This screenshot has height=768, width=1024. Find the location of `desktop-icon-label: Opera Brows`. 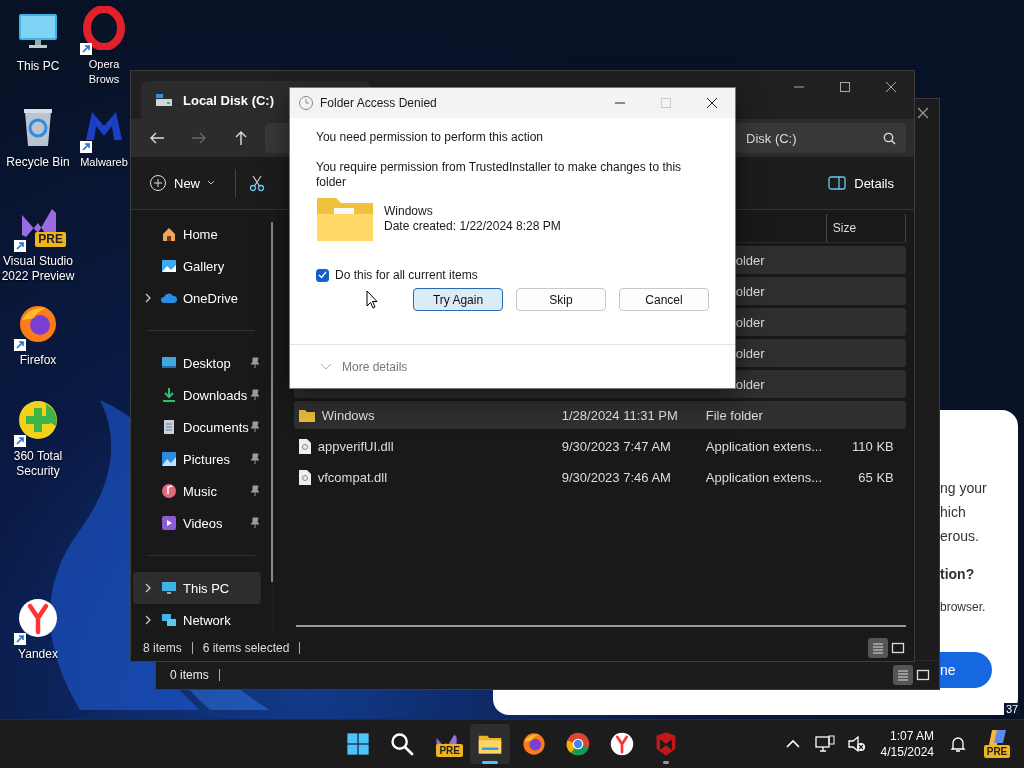

desktop-icon-label: Opera Brows is located at coordinates (104, 72).